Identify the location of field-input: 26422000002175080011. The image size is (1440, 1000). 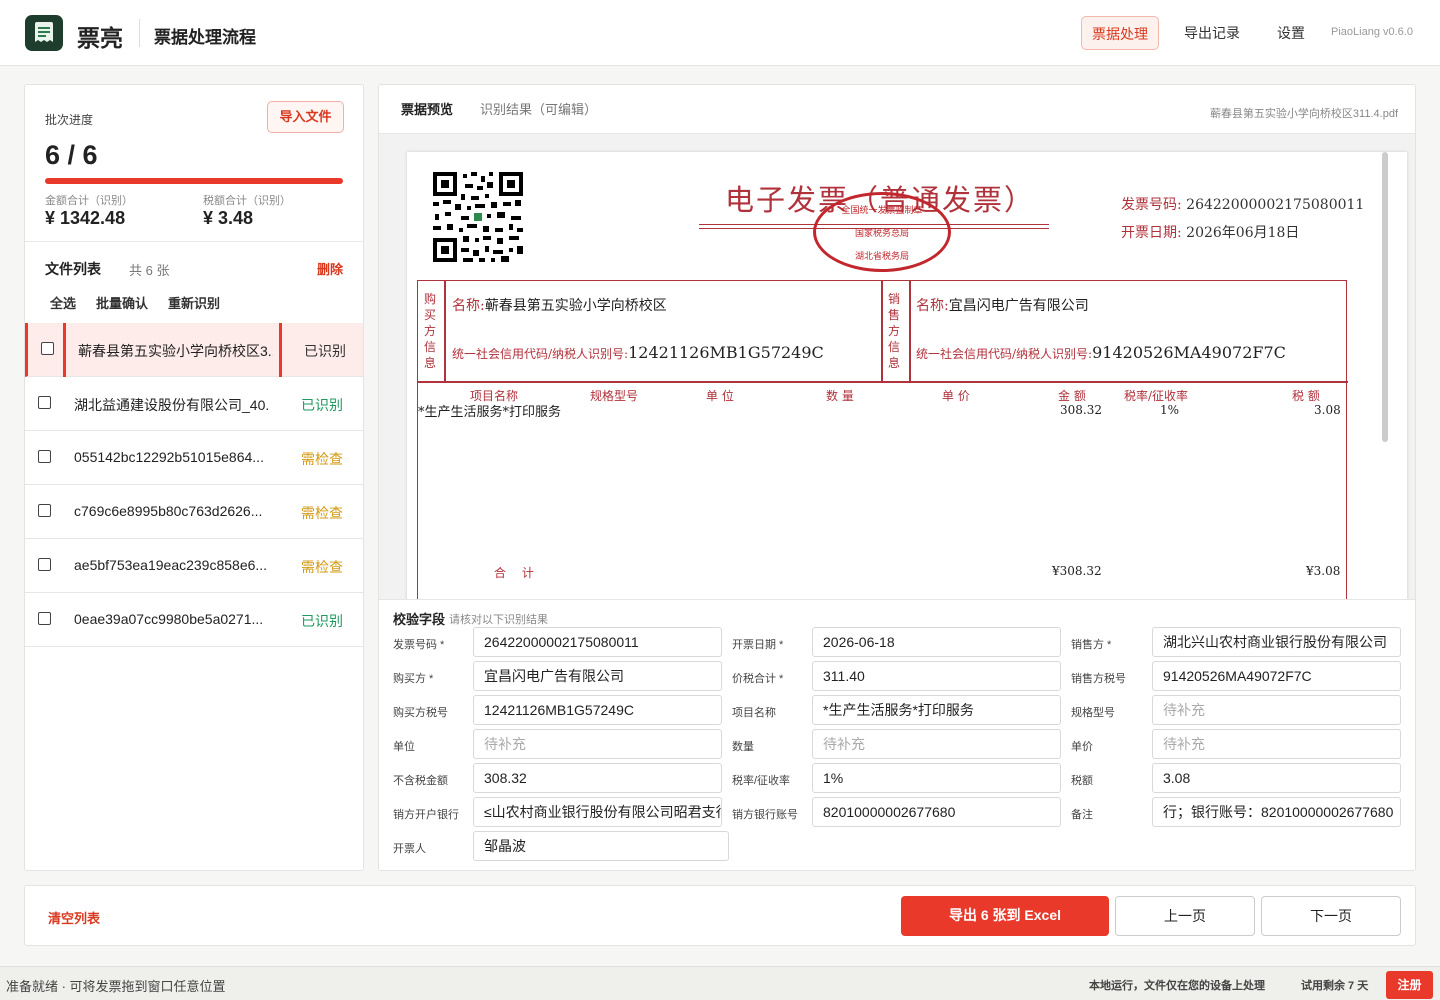
(597, 642).